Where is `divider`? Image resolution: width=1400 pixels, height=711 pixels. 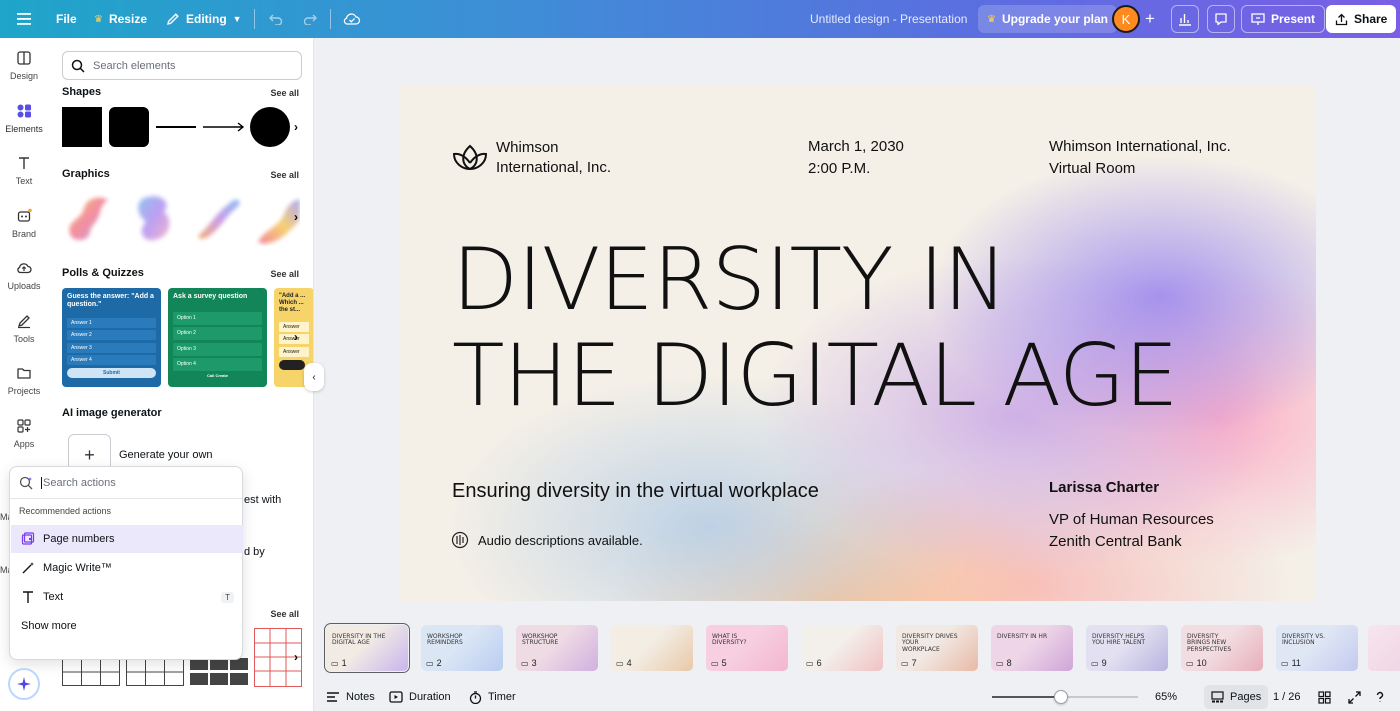 divider is located at coordinates (330, 19).